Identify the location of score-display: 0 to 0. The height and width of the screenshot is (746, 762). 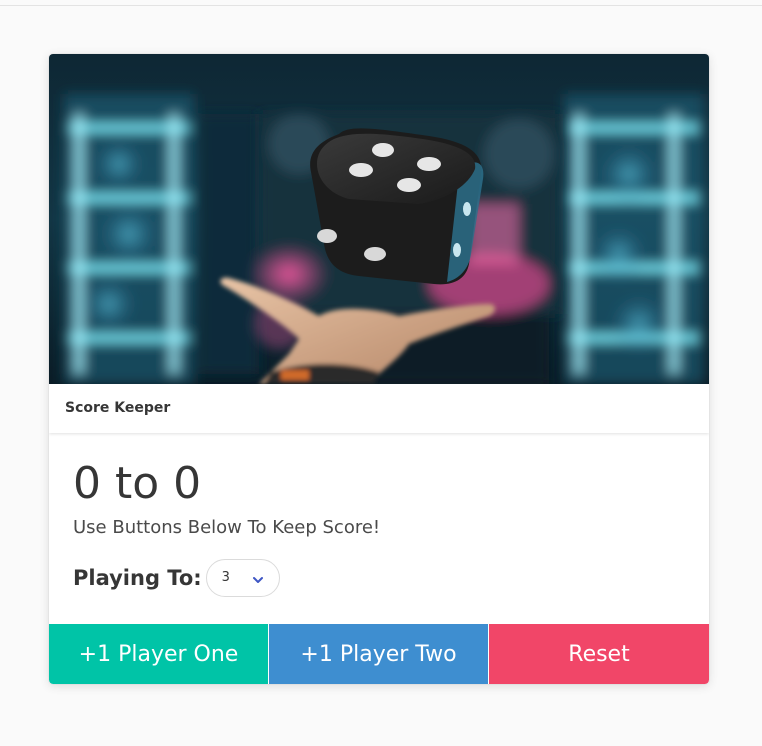
(379, 484).